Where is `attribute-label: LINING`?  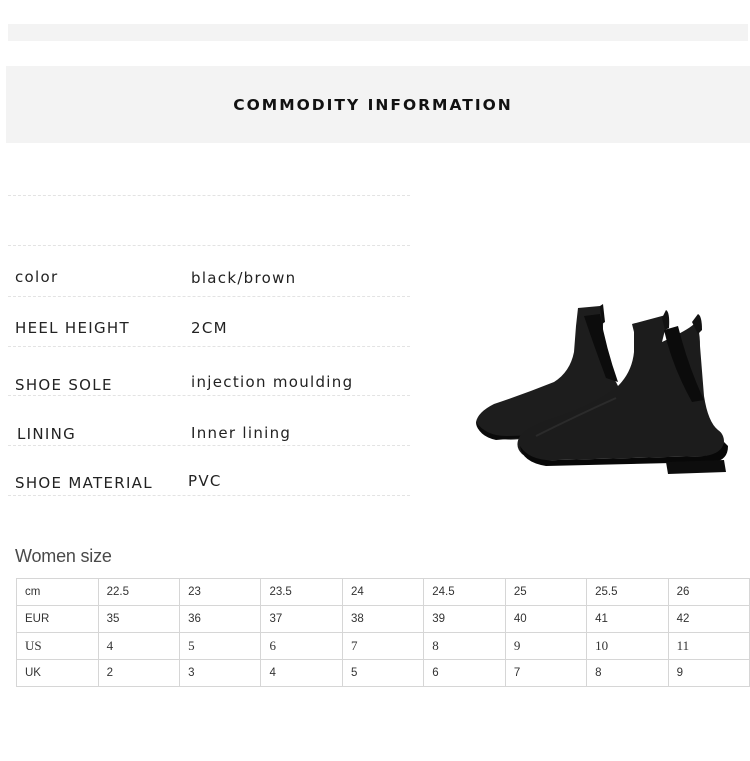 attribute-label: LINING is located at coordinates (47, 434).